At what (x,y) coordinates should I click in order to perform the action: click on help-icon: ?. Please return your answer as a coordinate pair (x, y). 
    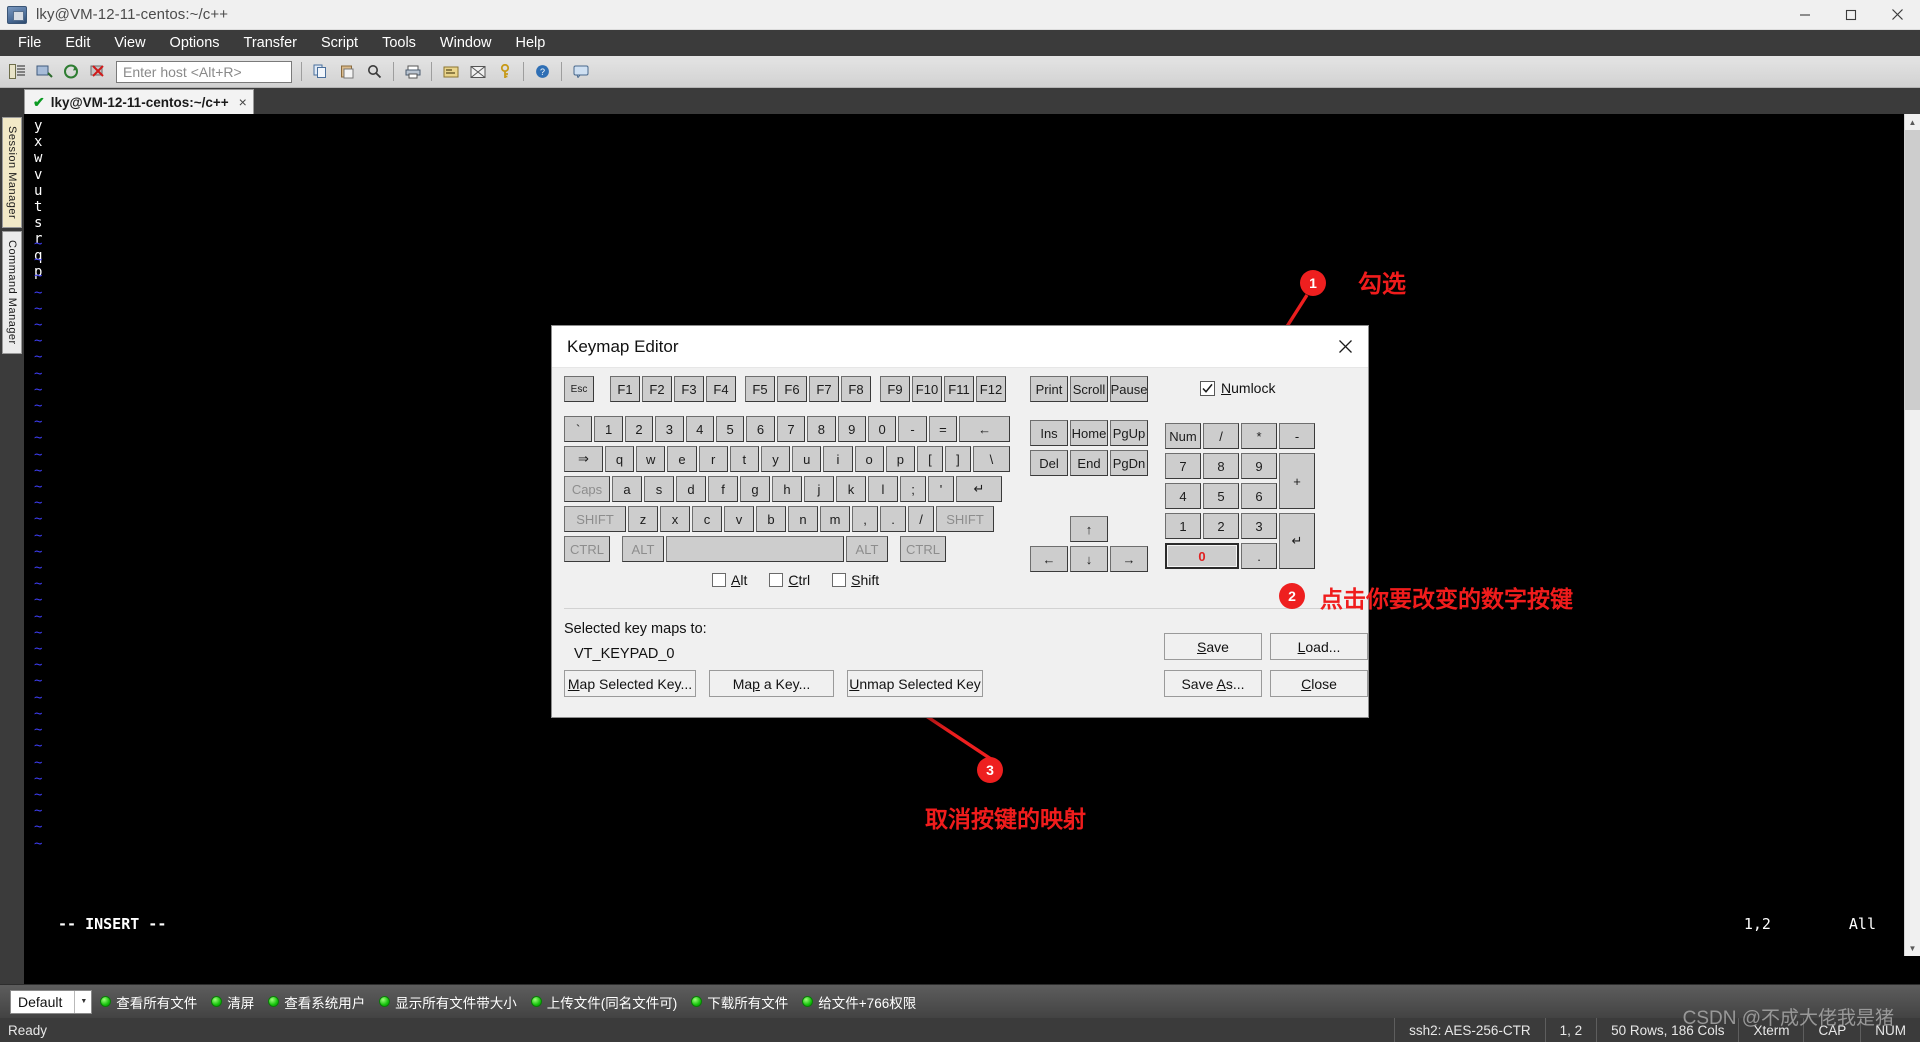
    Looking at the image, I should click on (542, 72).